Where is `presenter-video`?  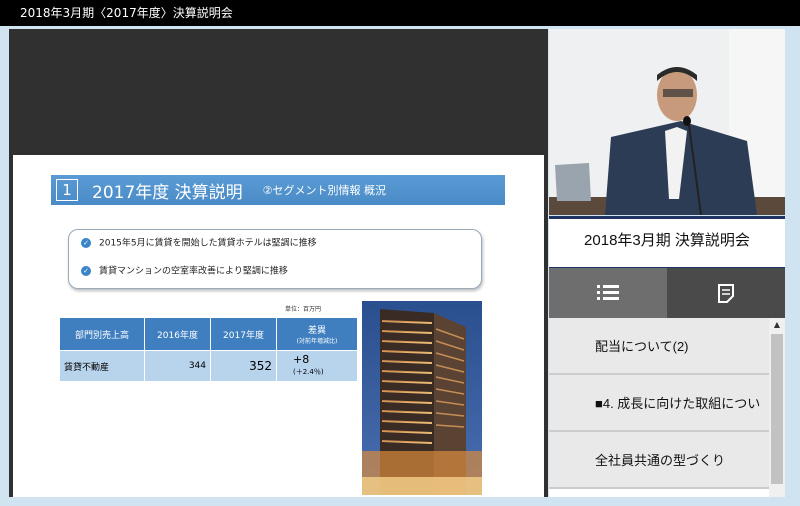
presenter-video is located at coordinates (667, 122).